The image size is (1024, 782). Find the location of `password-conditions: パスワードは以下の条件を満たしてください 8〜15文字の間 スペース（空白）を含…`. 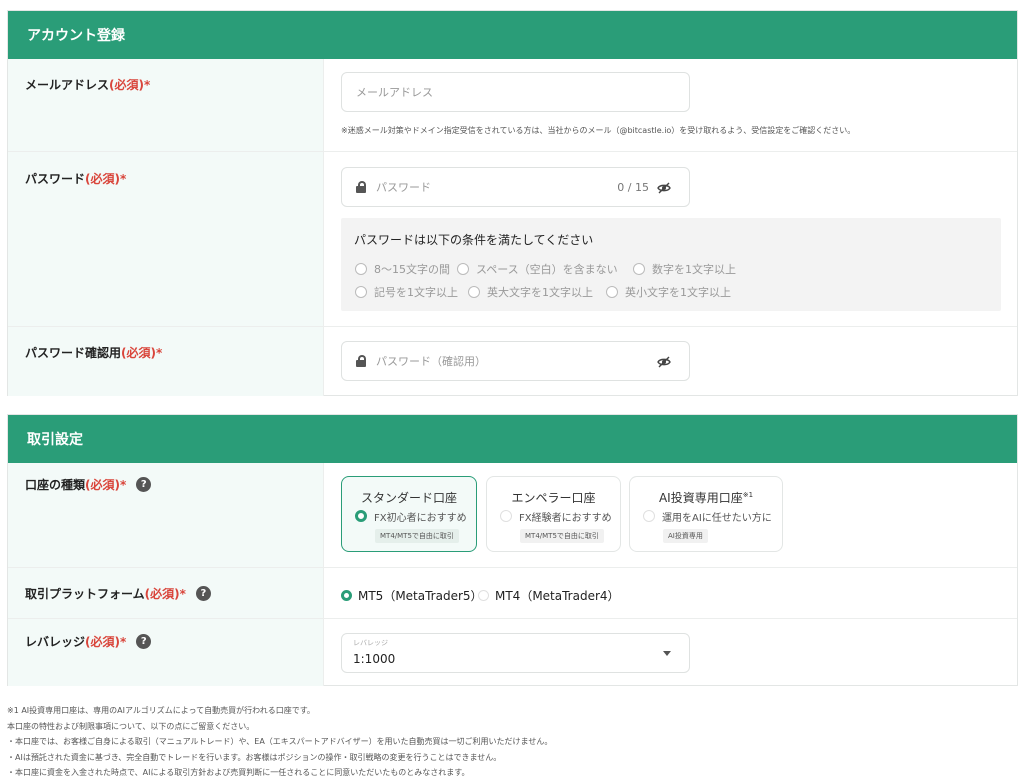

password-conditions: パスワードは以下の条件を満たしてください 8〜15文字の間 スペース（空白）を含… is located at coordinates (671, 264).